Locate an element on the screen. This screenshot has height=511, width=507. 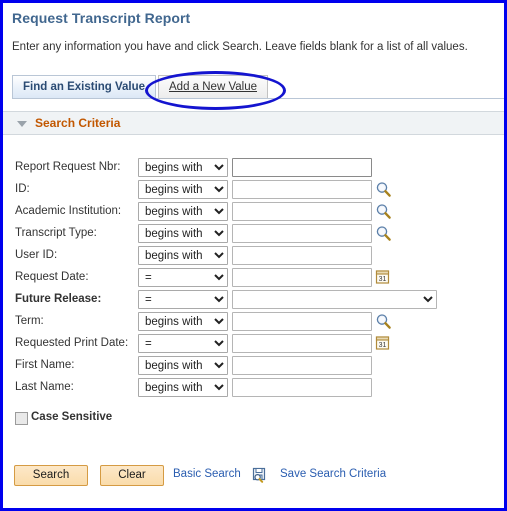
page-title: Request Transcript Report is located at coordinates (101, 18).